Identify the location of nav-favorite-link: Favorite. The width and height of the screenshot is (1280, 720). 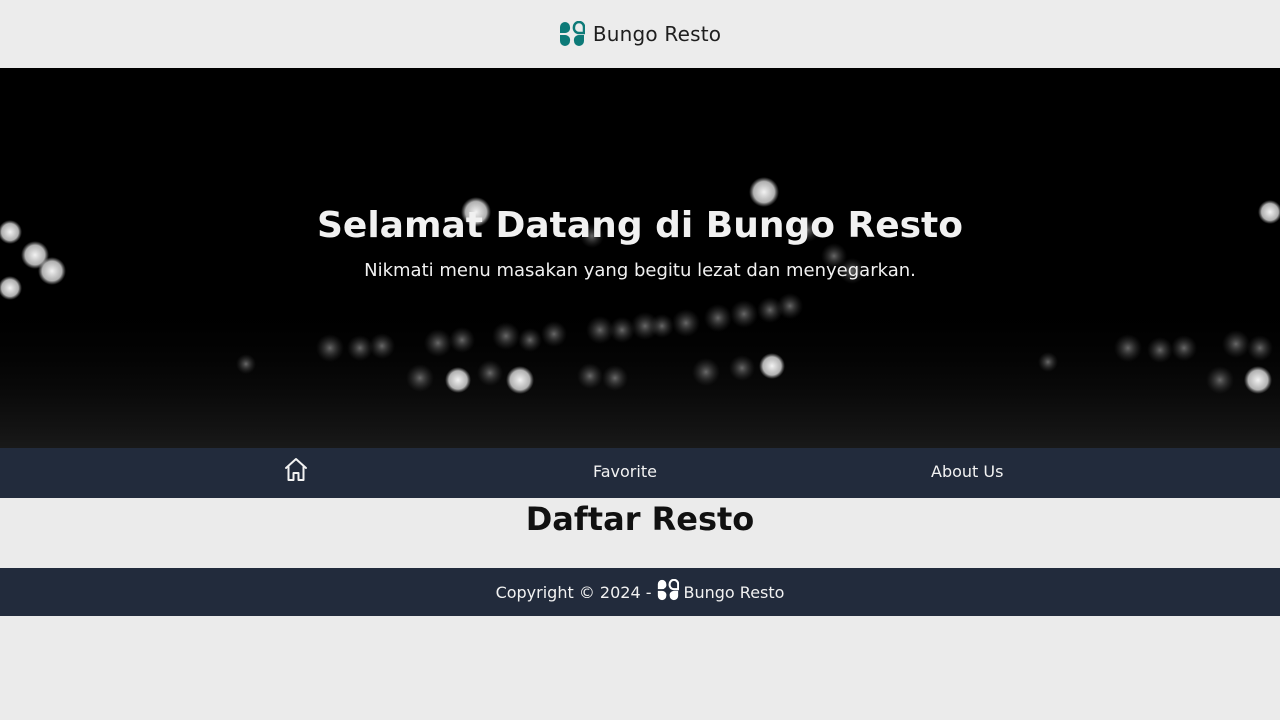
(625, 471).